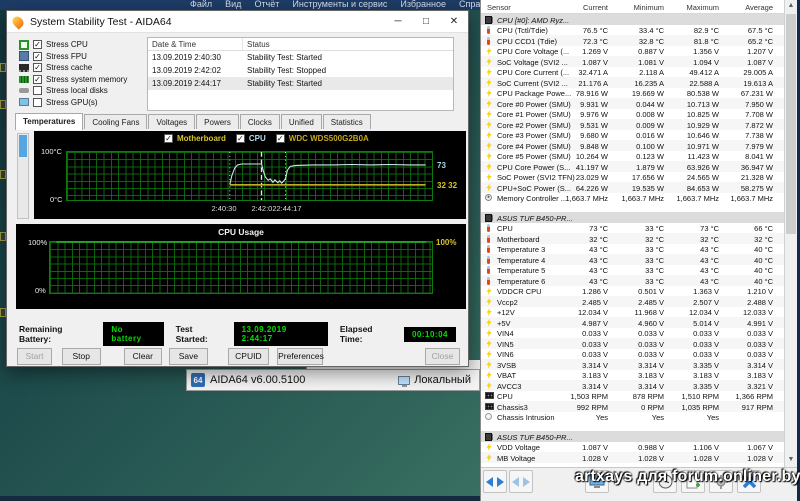 This screenshot has width=800, height=501. I want to click on sensor-row: AVCC3 3.314 V 3.314 V 3.335 V 3.321 V, so click(633, 385).